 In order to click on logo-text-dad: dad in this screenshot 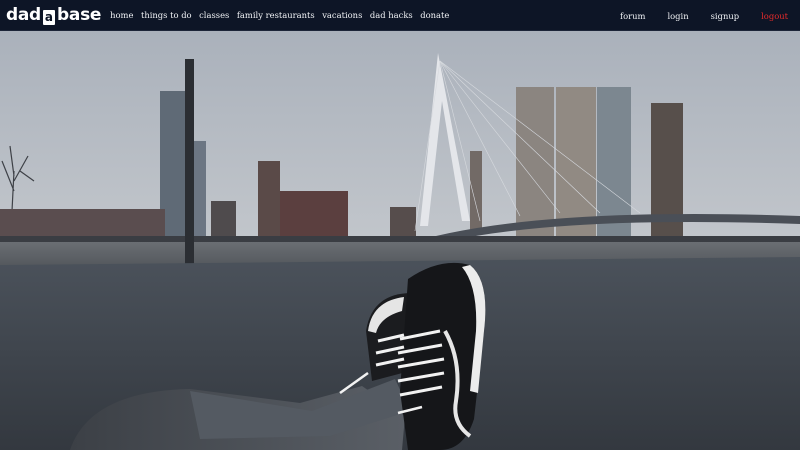, I will do `click(23, 14)`.